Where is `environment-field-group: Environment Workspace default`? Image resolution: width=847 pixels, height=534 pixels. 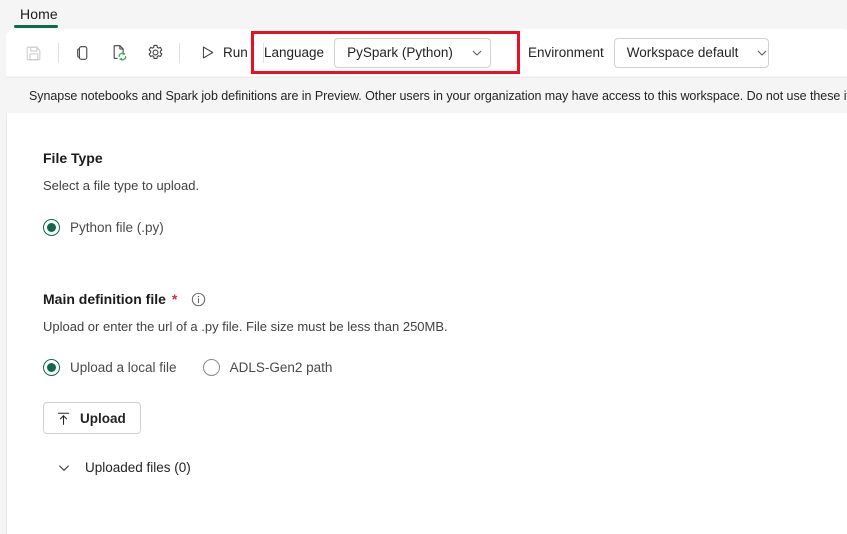
environment-field-group: Environment Workspace default is located at coordinates (648, 52).